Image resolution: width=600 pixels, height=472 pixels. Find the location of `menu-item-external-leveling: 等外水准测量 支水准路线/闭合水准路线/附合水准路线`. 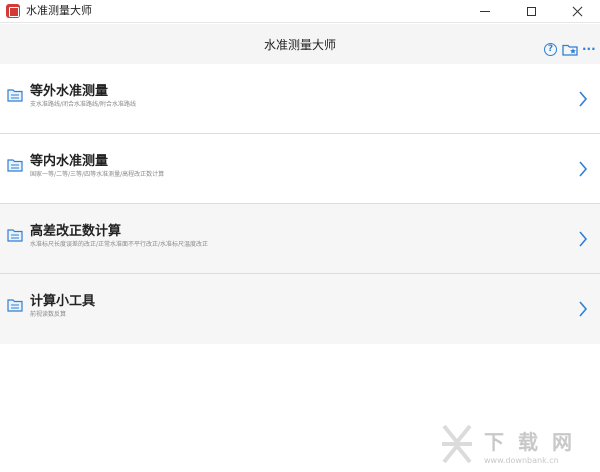

menu-item-external-leveling: 等外水准测量 支水准路线/闭合水准路线/附合水准路线 is located at coordinates (300, 99).